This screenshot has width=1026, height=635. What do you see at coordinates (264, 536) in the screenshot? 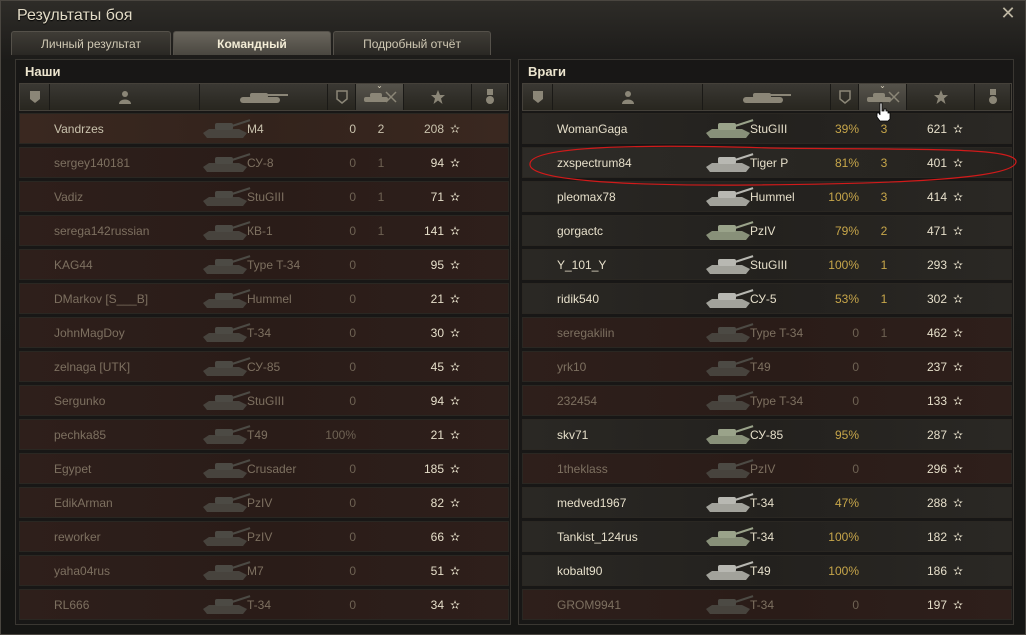
I see `table-row: reworker PzIV 0 66 ✫` at bounding box center [264, 536].